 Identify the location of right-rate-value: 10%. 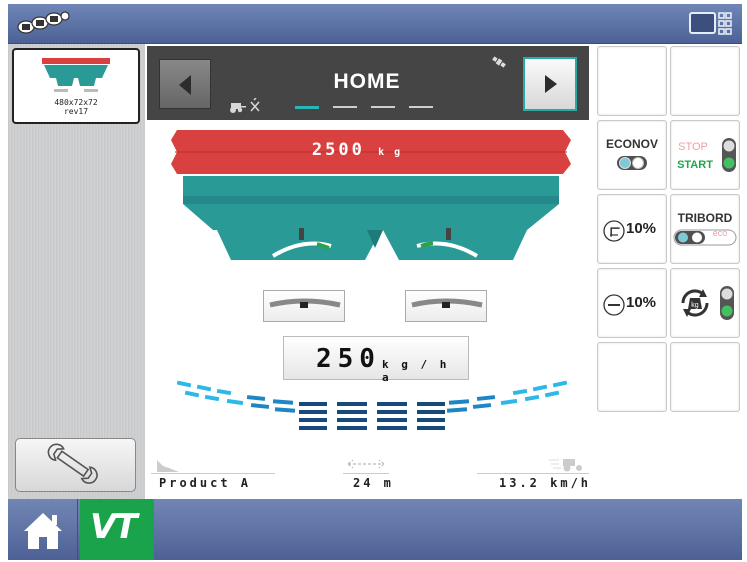
(641, 302).